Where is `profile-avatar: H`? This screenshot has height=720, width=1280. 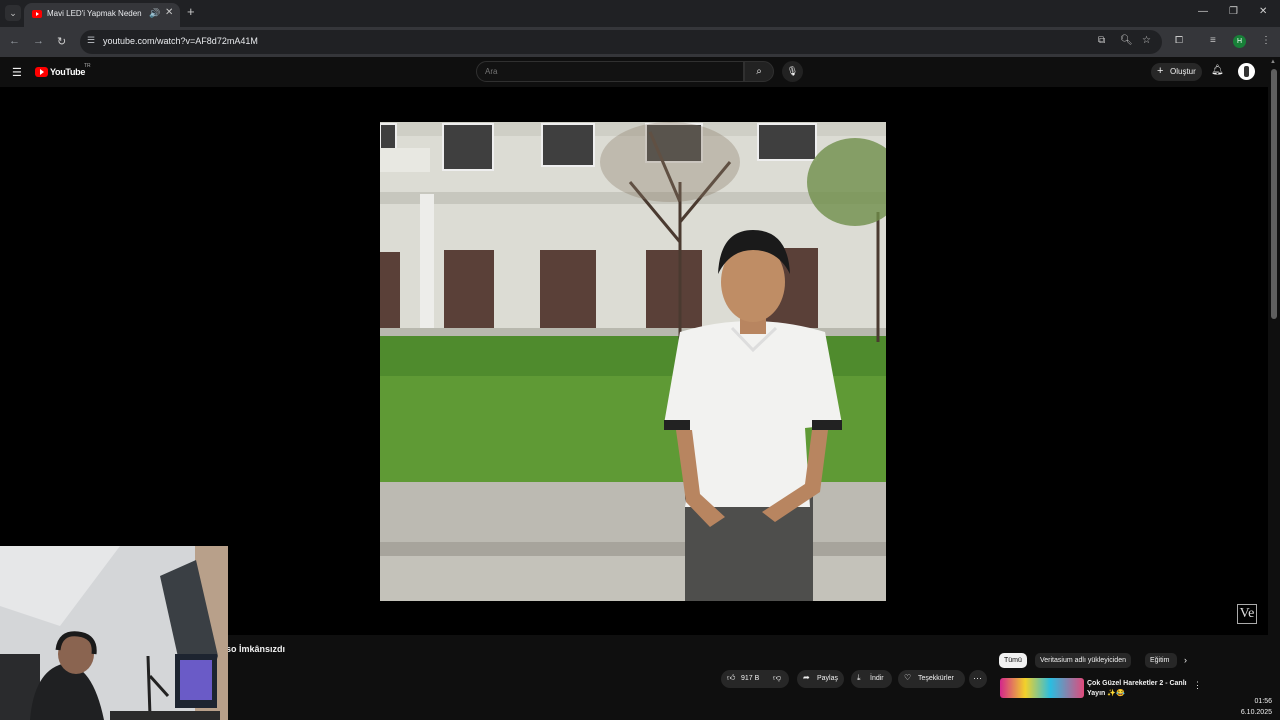 profile-avatar: H is located at coordinates (1239, 41).